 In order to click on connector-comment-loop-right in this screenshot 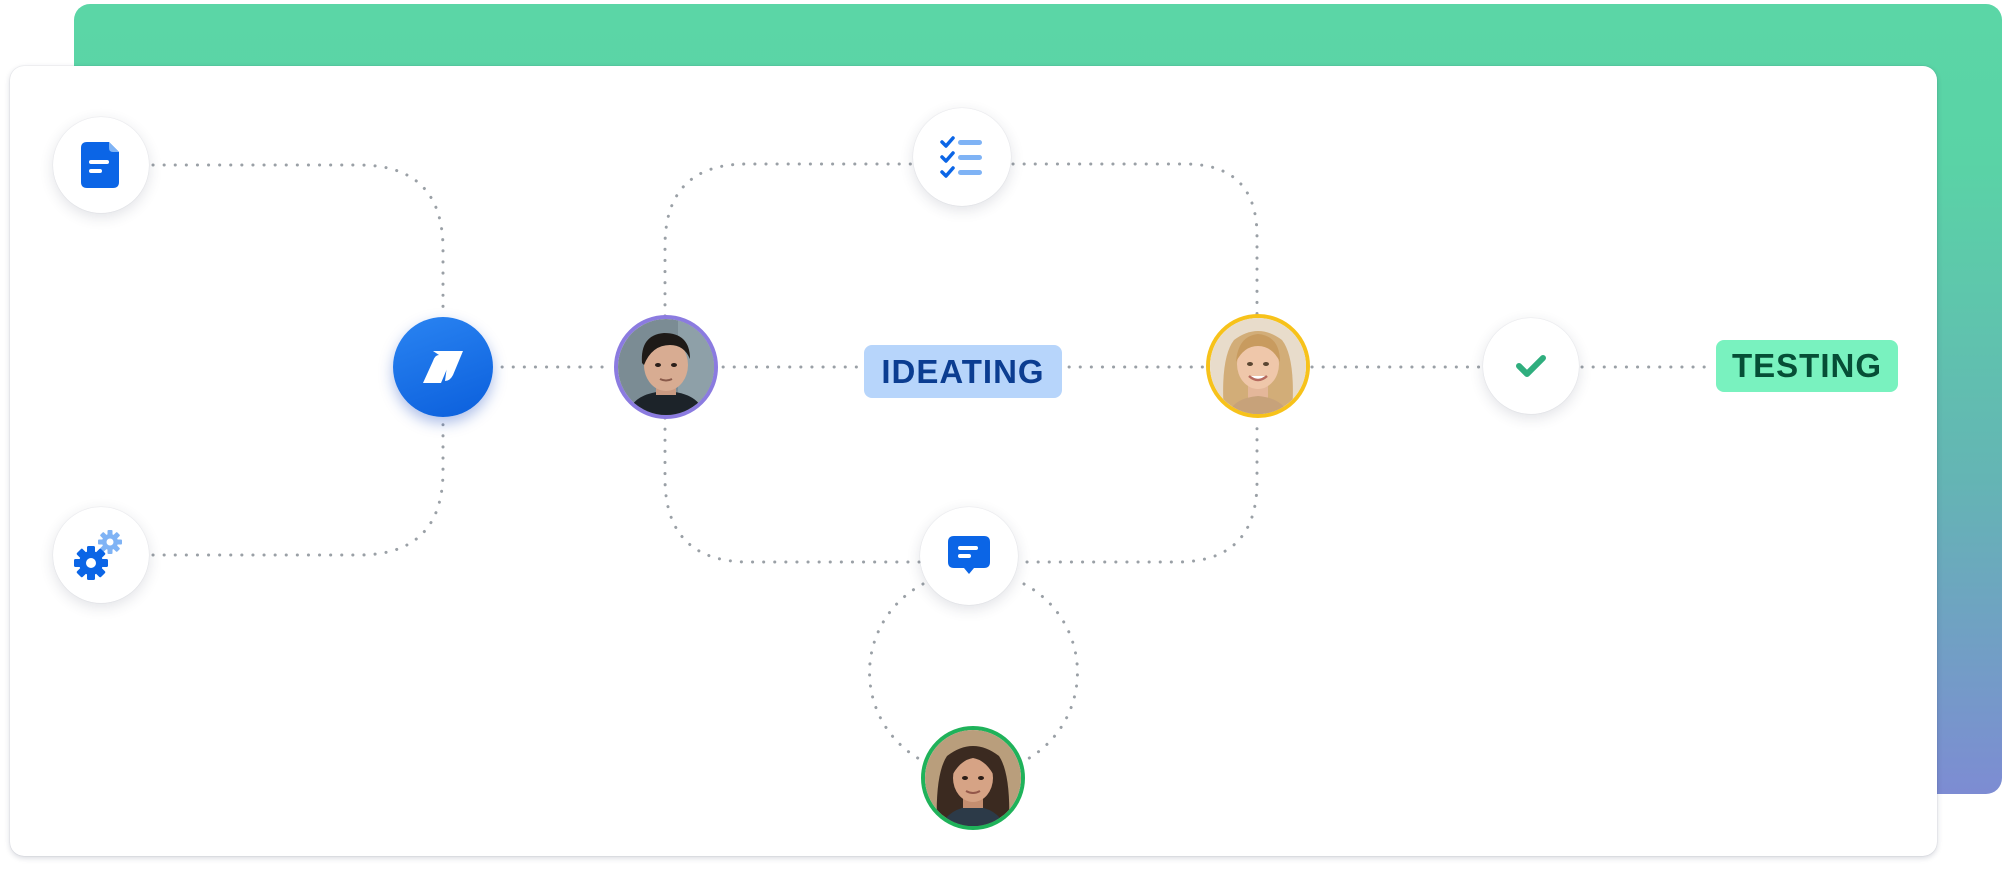, I will do `click(1050, 672)`.